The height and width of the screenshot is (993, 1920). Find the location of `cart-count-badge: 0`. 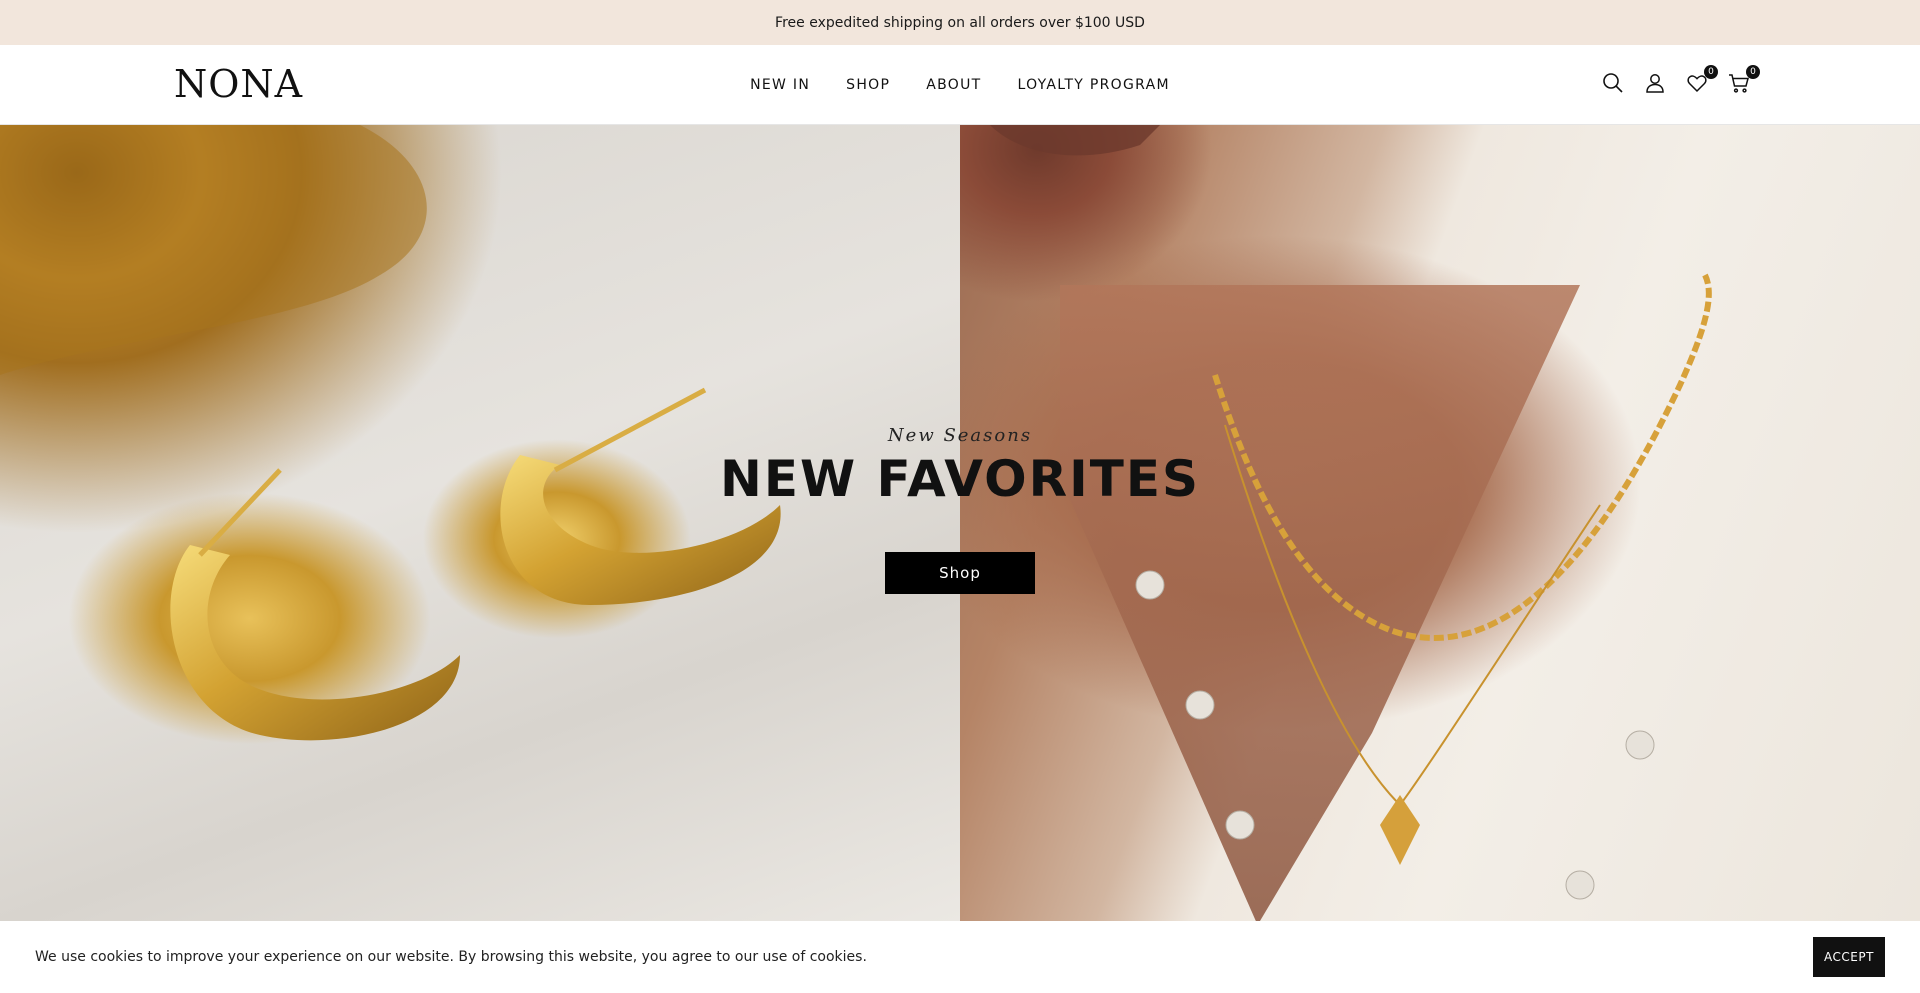

cart-count-badge: 0 is located at coordinates (1753, 72).